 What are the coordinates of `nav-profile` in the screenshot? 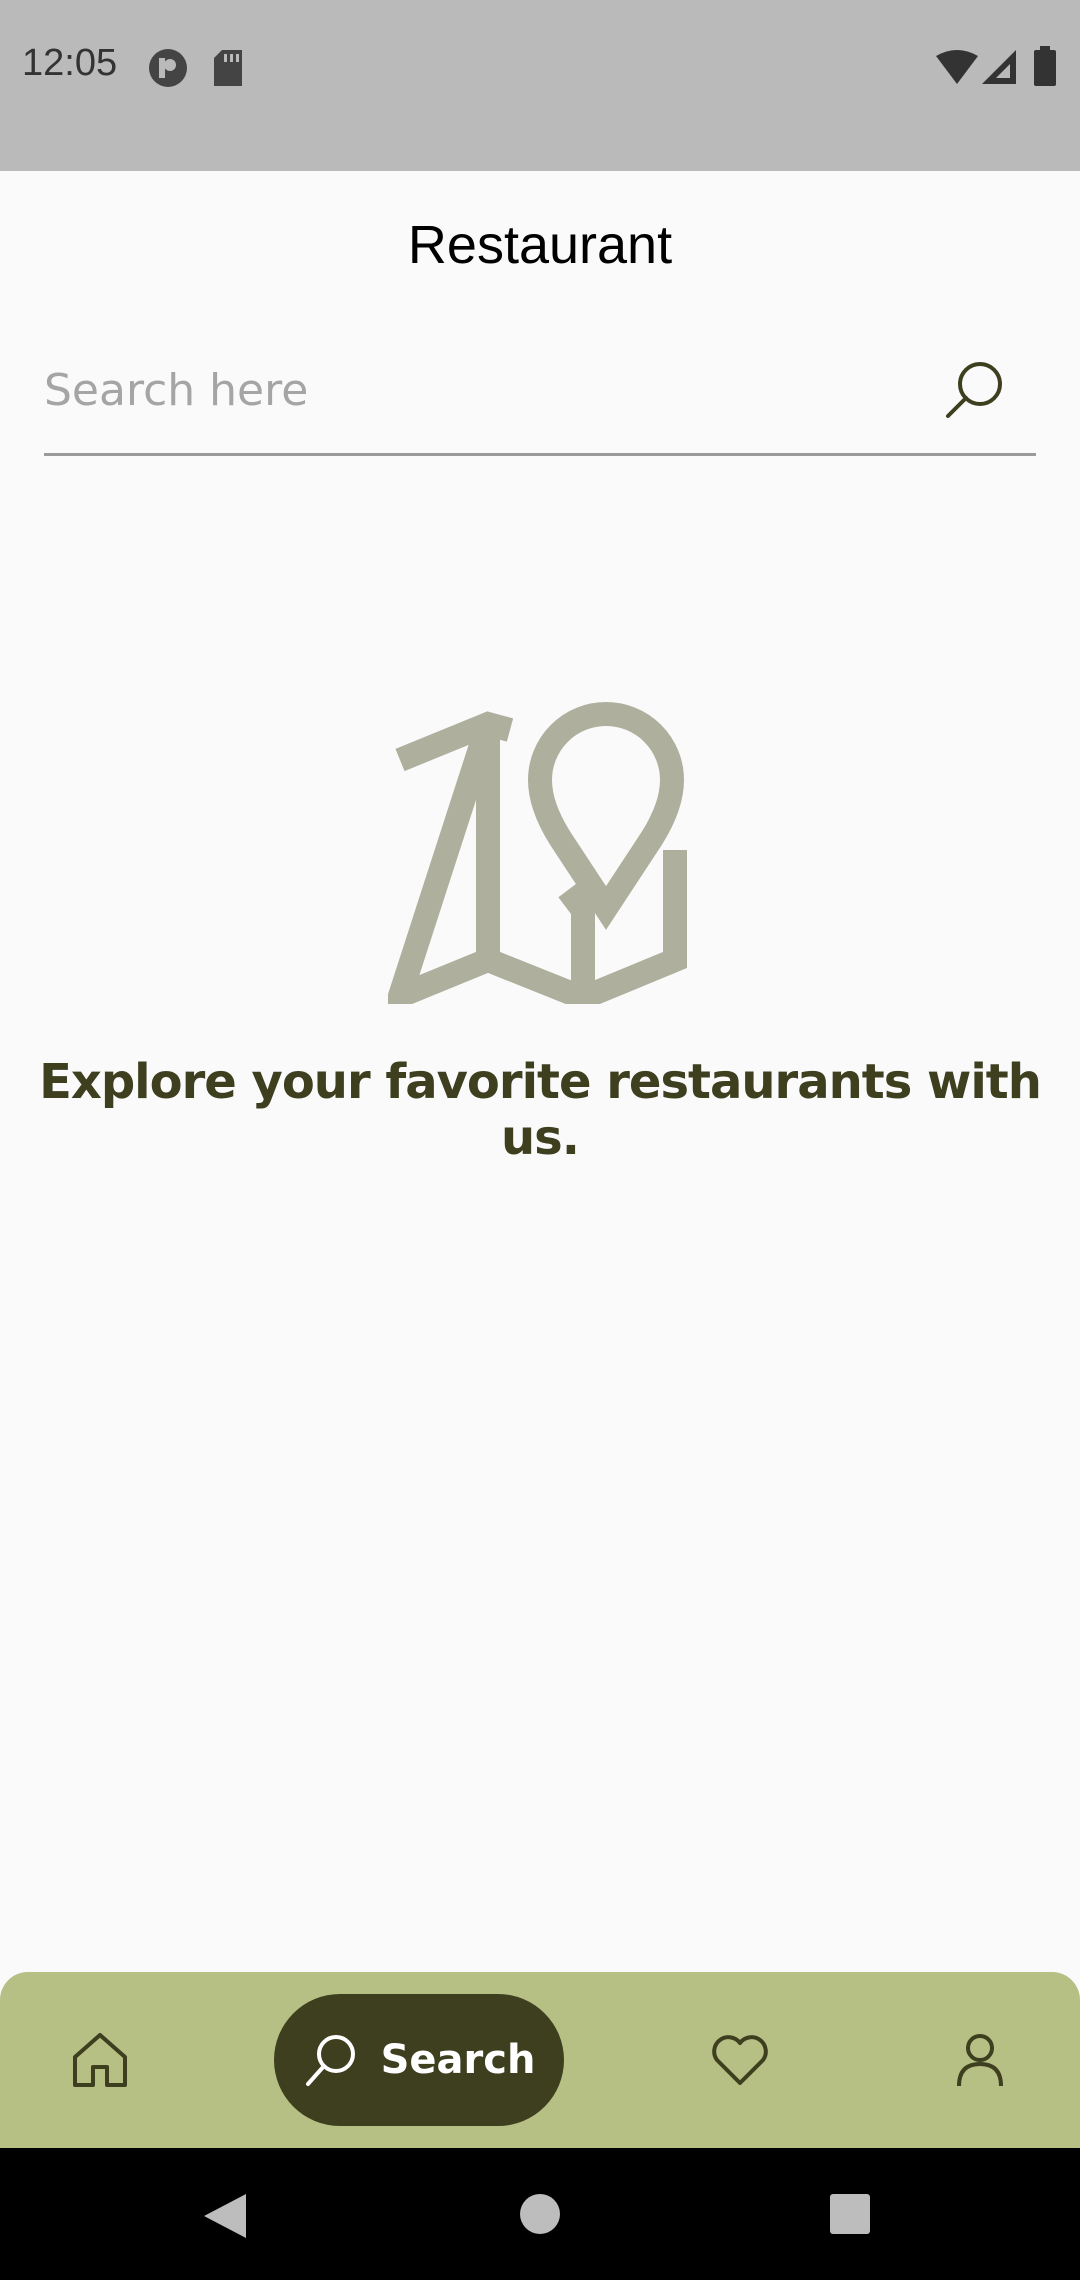 It's located at (980, 2060).